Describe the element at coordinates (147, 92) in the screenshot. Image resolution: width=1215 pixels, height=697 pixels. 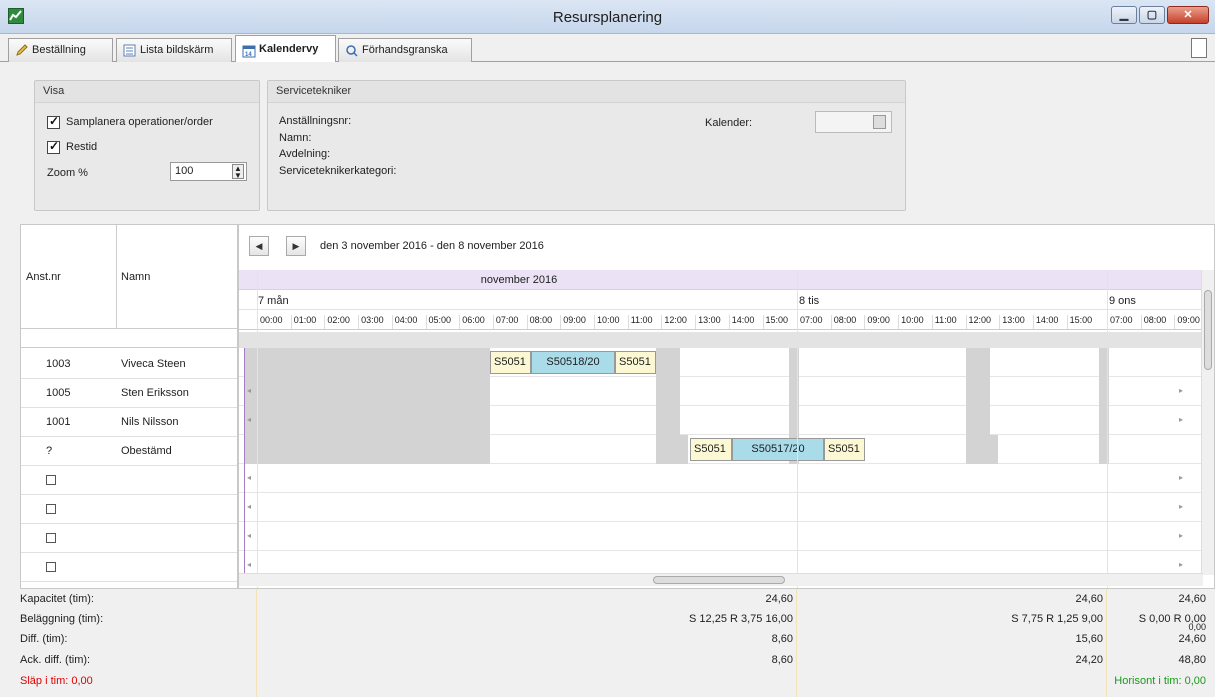
I see `visa-title: Visa` at that location.